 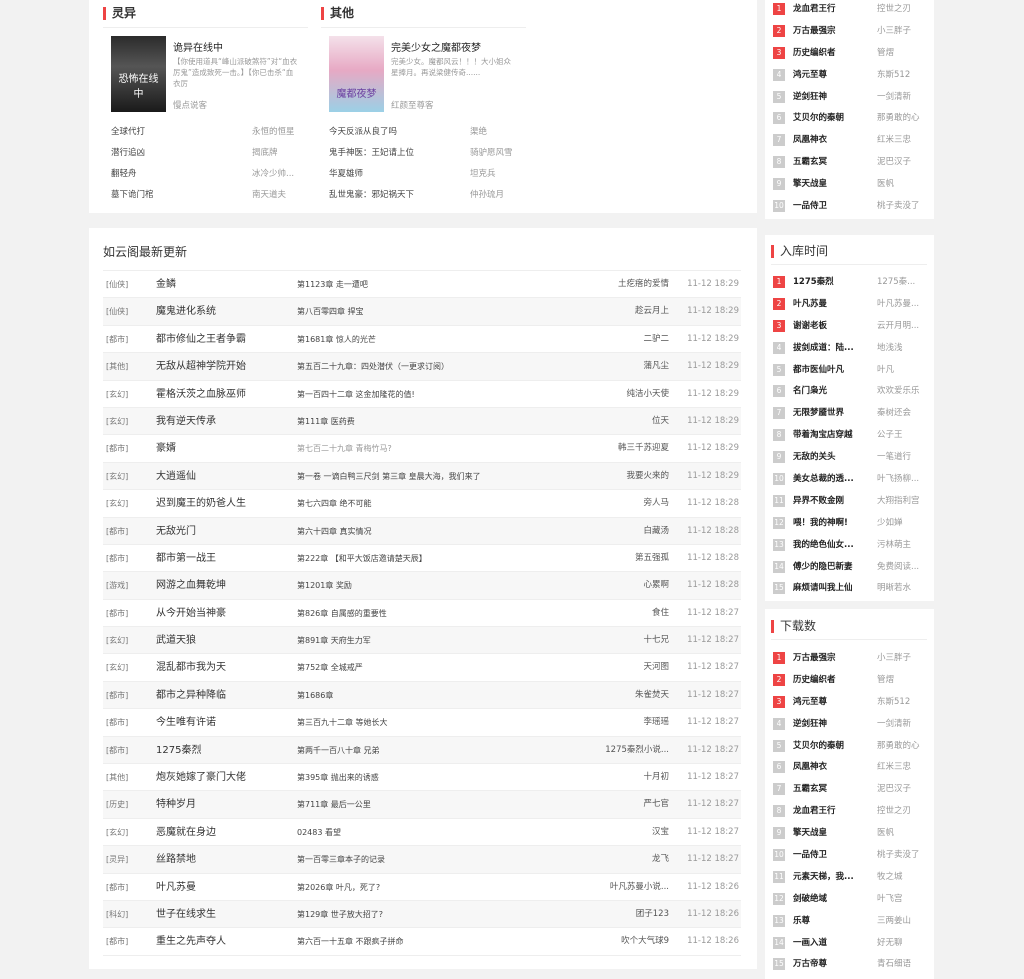 What do you see at coordinates (334, 804) in the screenshot?
I see `chapter-link: 第711章 最后一公里` at bounding box center [334, 804].